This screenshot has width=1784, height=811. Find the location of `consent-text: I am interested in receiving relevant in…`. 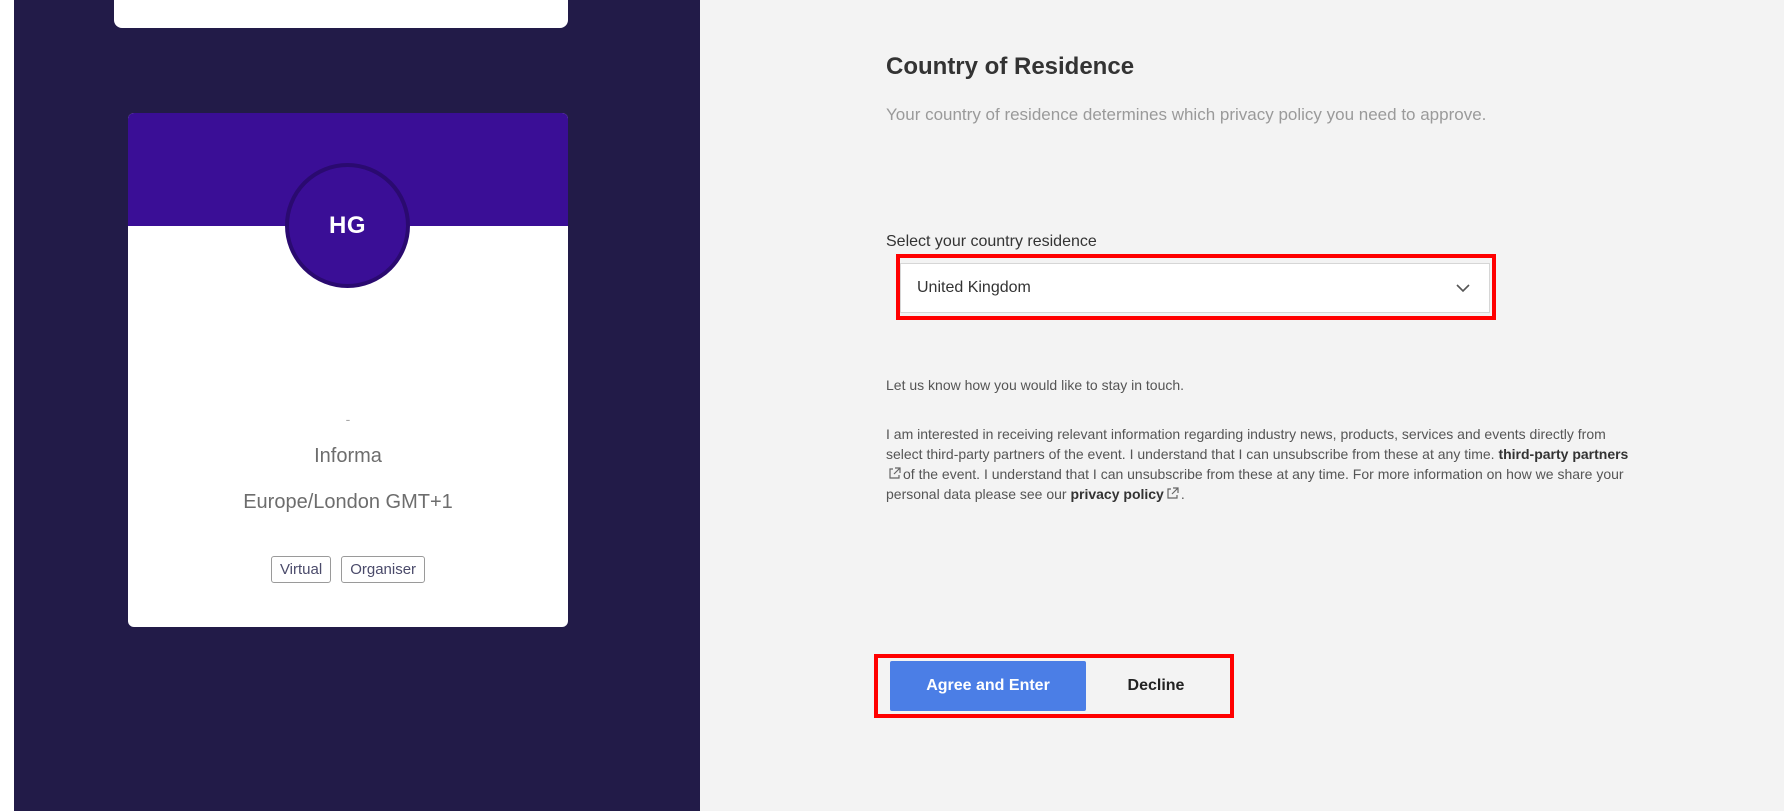

consent-text: I am interested in receiving relevant in… is located at coordinates (1260, 464).